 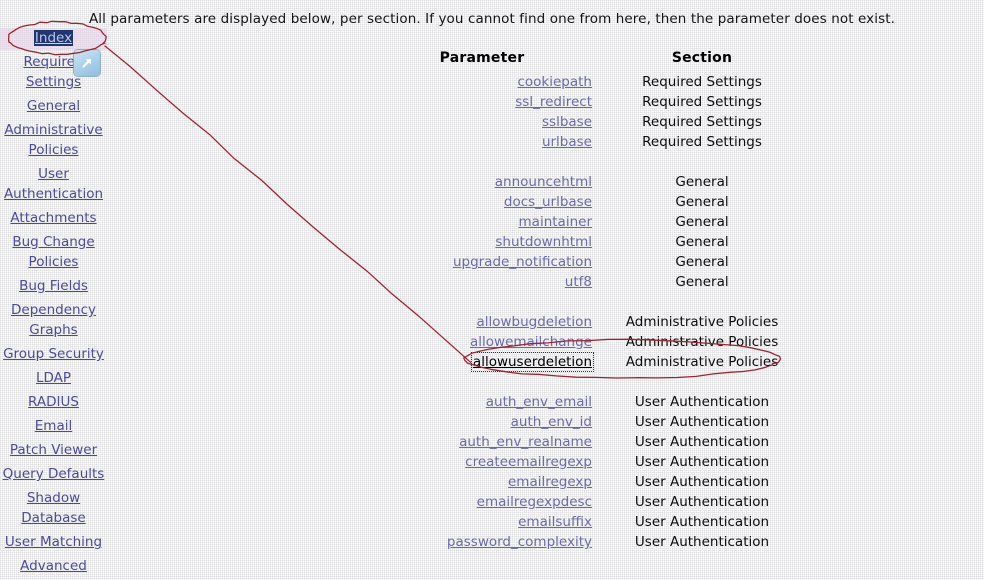 I want to click on sidebar-item-label: Group Security, so click(x=53, y=354).